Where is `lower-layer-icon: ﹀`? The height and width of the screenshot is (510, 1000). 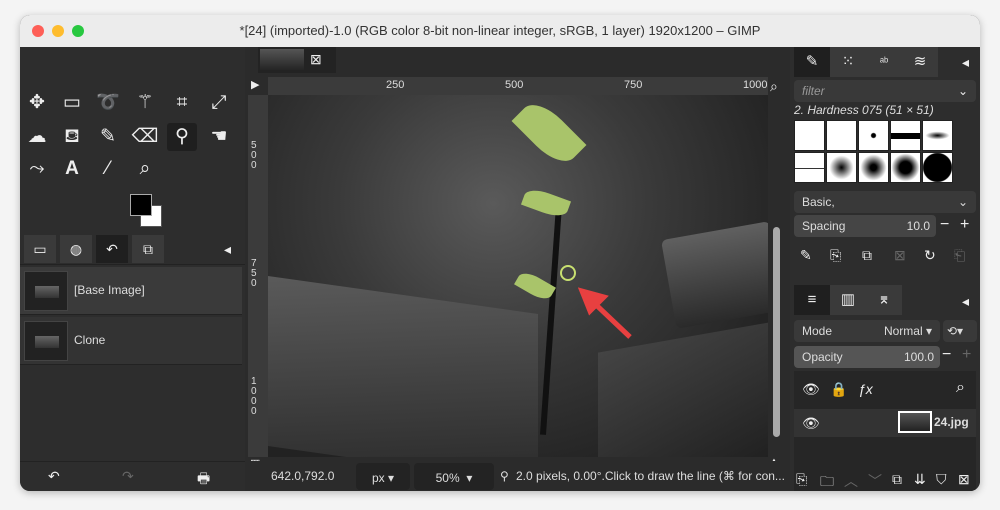 lower-layer-icon: ﹀ is located at coordinates (875, 481).